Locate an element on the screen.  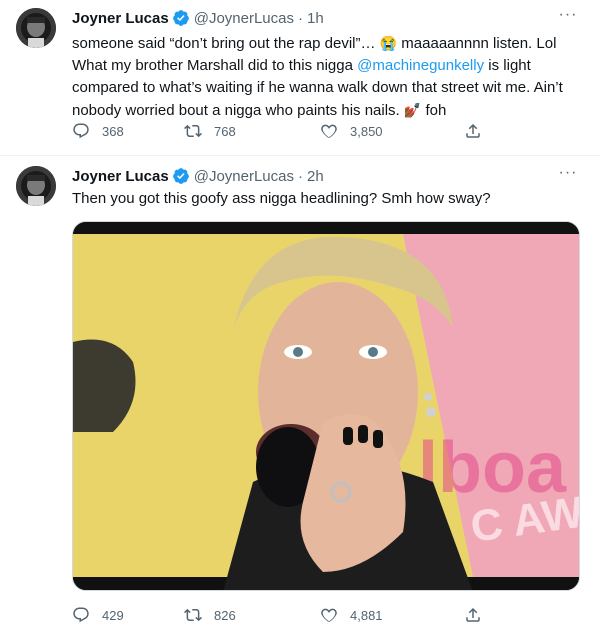
nail-polish-emoji: 💅🏾 is located at coordinates (412, 110).